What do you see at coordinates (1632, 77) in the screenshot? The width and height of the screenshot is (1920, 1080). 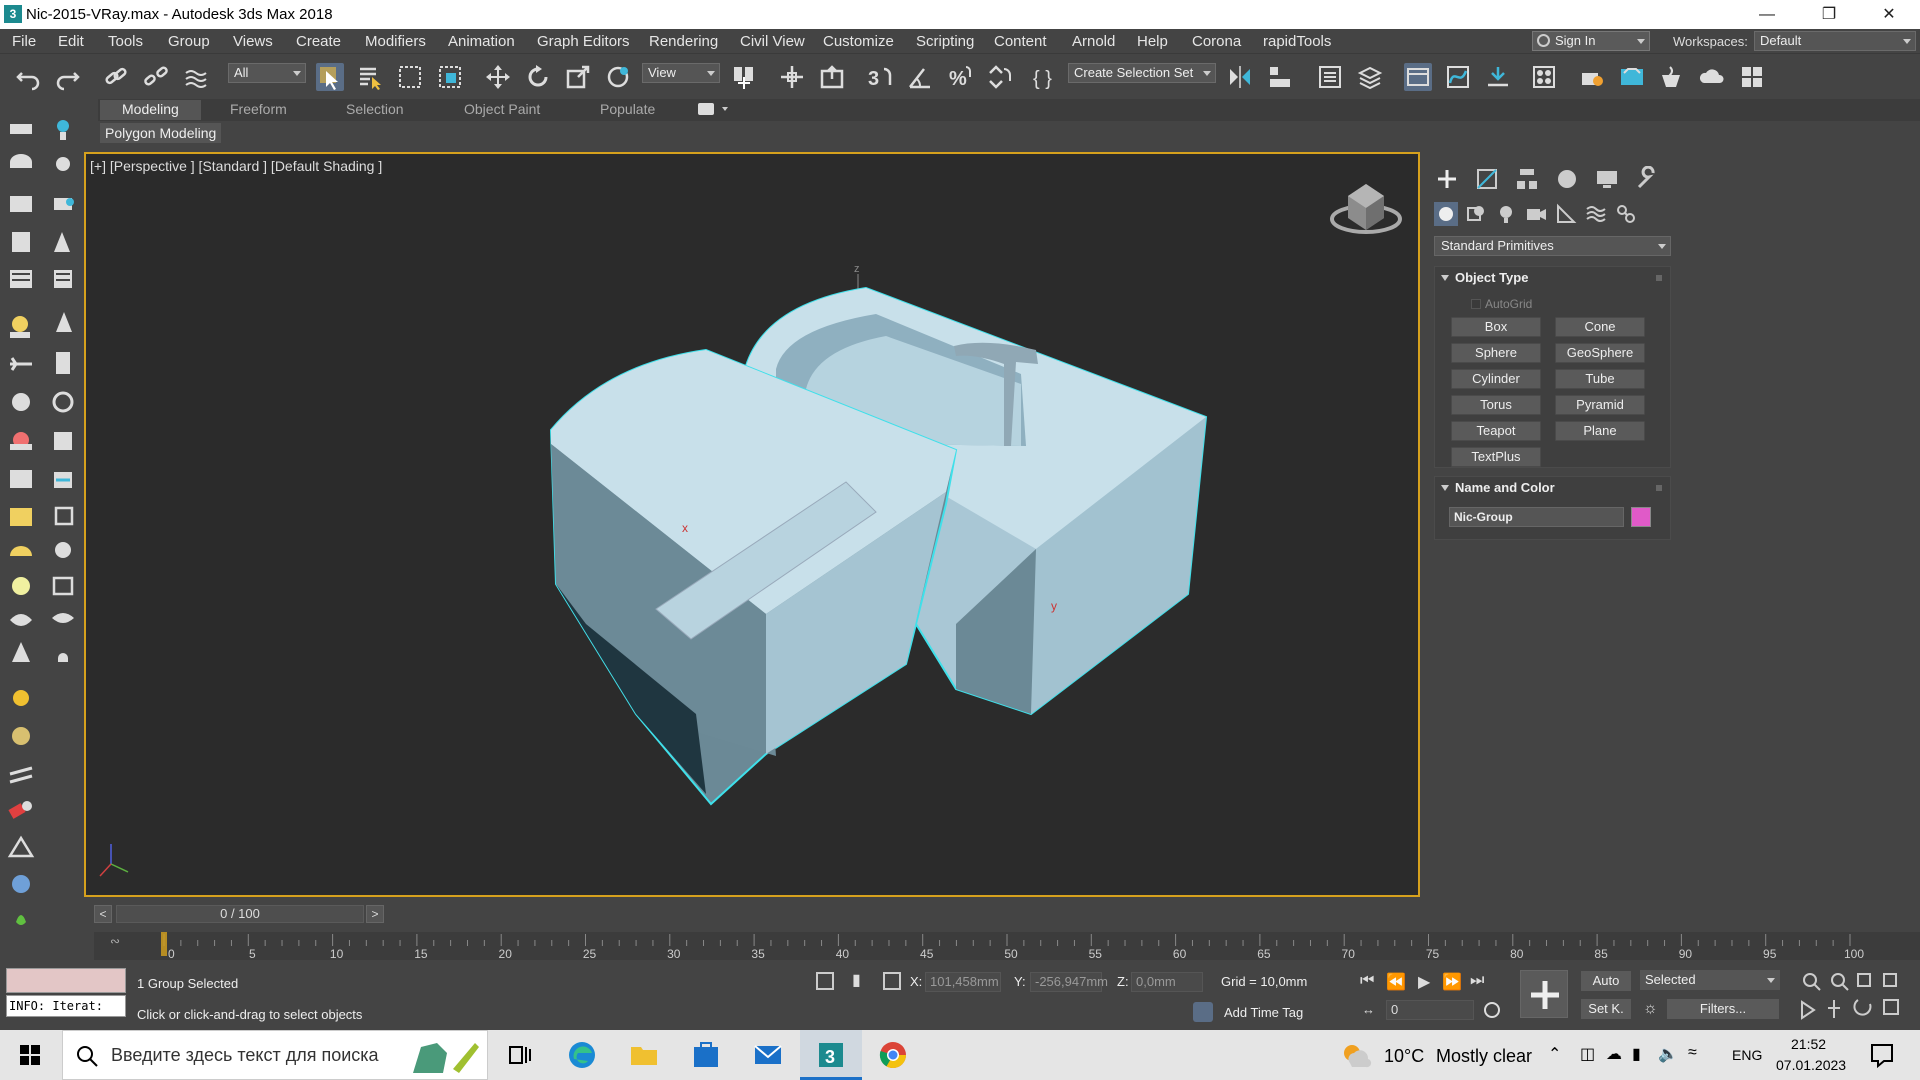 I see `rendered-frame-window-icon` at bounding box center [1632, 77].